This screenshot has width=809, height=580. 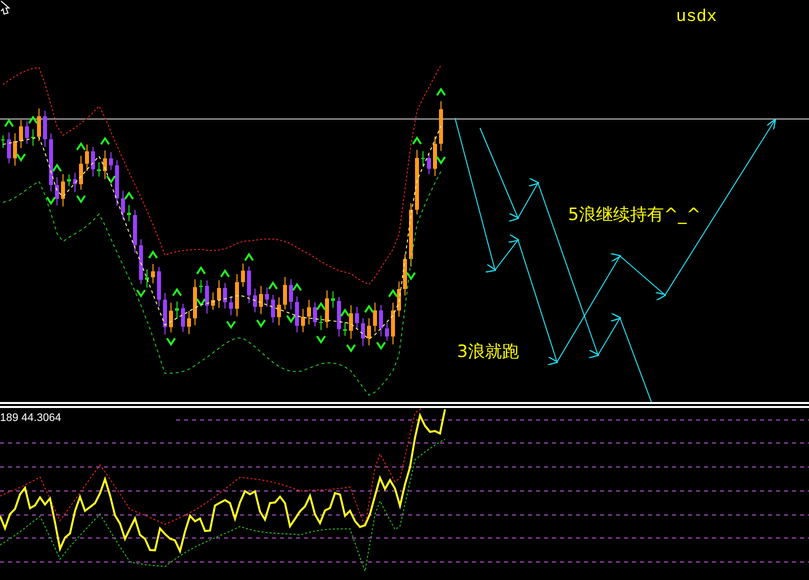 I want to click on chart-annotation: 3浪就跑, so click(x=488, y=352).